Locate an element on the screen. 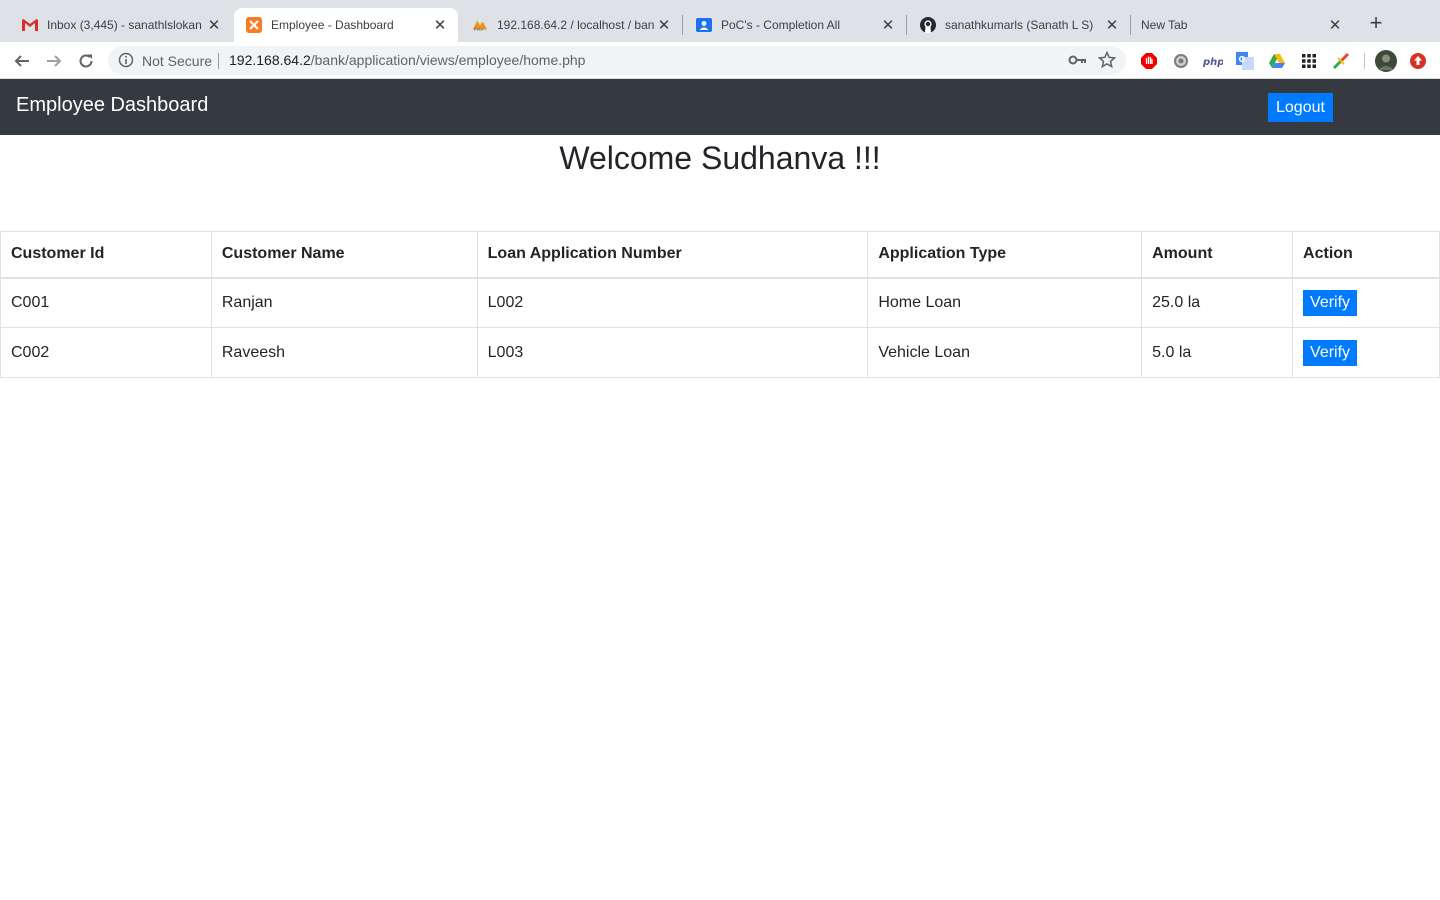  logout-button: Logout is located at coordinates (1300, 107).